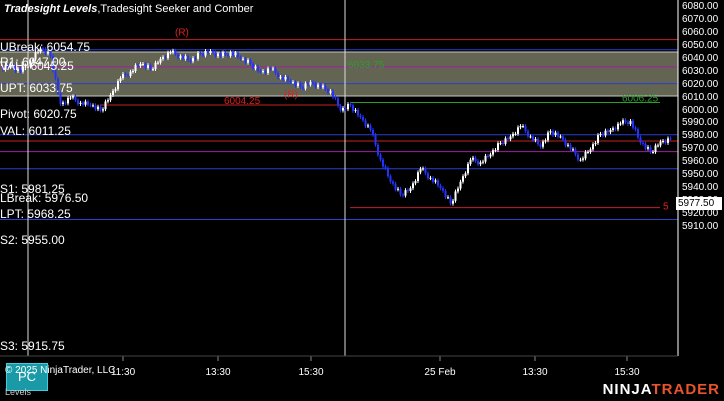 The image size is (724, 401). What do you see at coordinates (700, 32) in the screenshot?
I see `price-tick-label: 6060.00` at bounding box center [700, 32].